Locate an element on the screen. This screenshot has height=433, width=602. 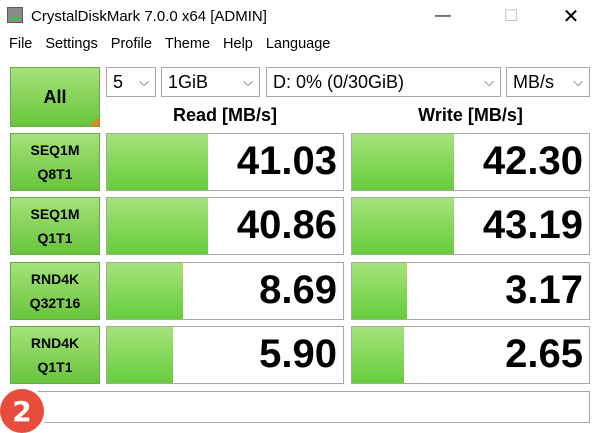
title-bar: CrystalDiskMark 7.0.0 x64 [ADMIN] — ☐ ✕ is located at coordinates (301, 16).